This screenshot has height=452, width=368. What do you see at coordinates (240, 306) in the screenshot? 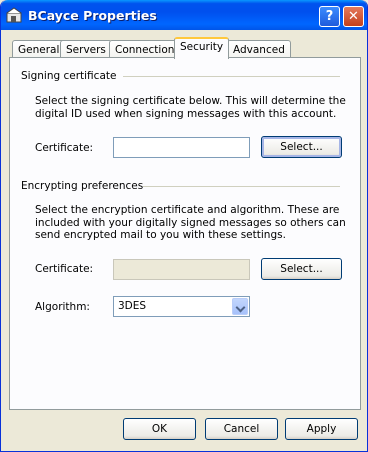
I see `chevron-down-icon` at bounding box center [240, 306].